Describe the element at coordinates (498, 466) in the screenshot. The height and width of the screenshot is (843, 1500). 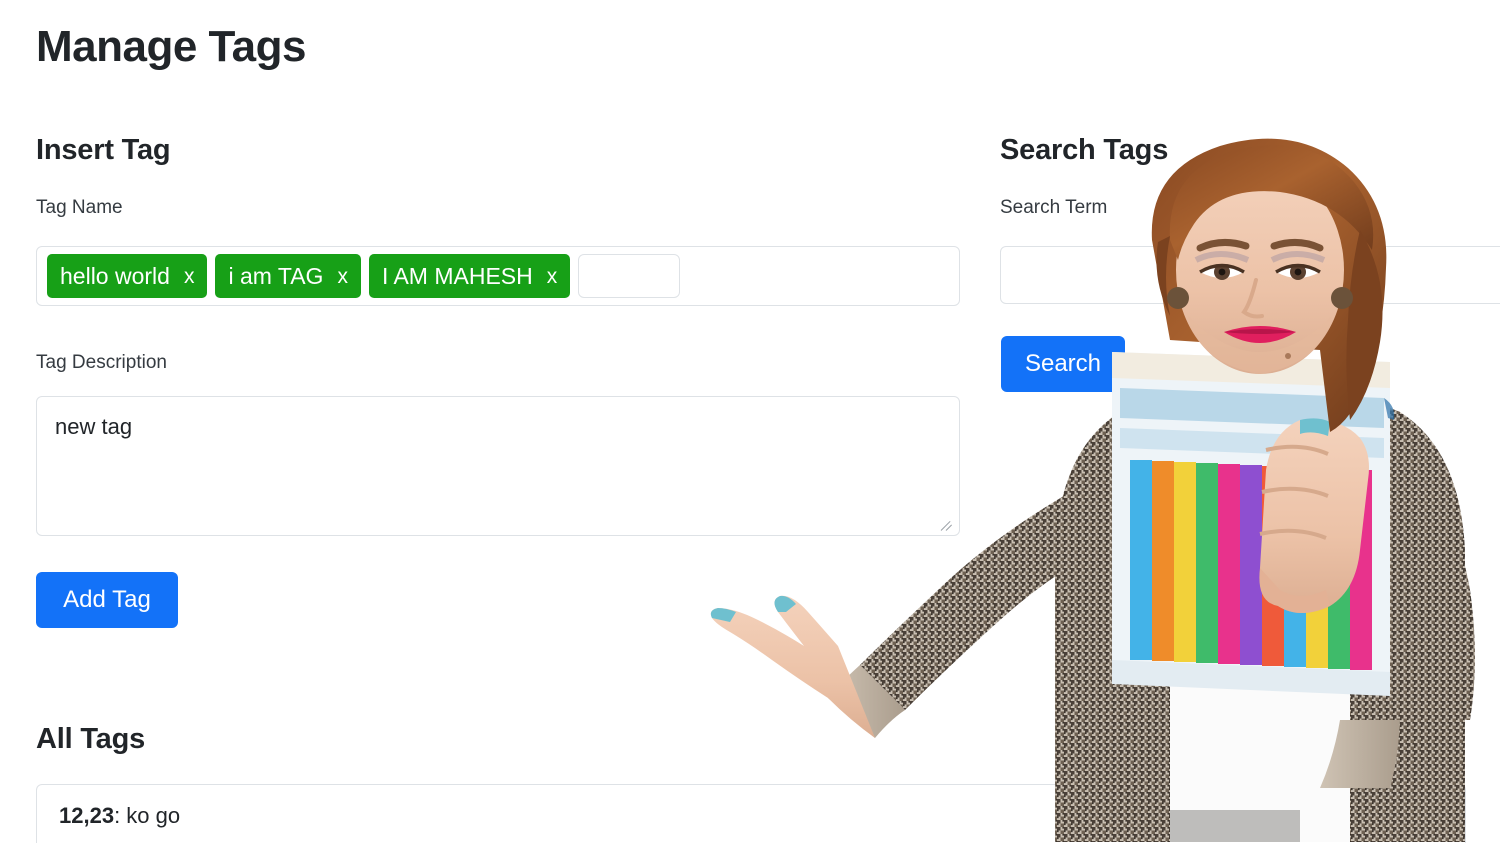
I see `tag-description-textarea` at that location.